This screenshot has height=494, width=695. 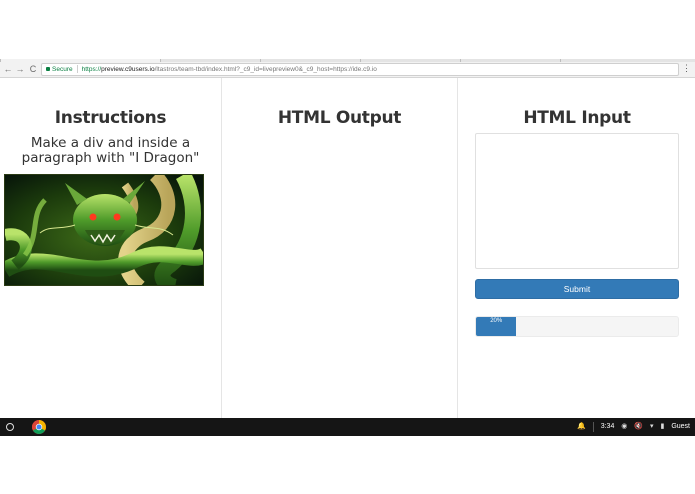 I want to click on progress-bar: 20%, so click(x=577, y=326).